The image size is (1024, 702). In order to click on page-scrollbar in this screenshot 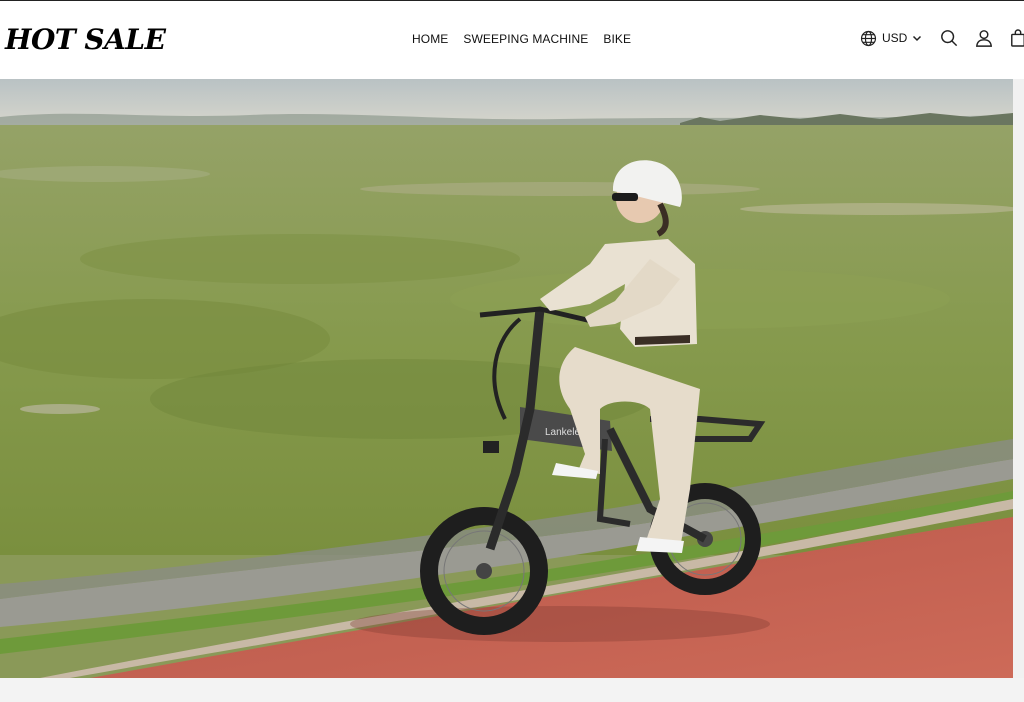, I will do `click(1018, 378)`.